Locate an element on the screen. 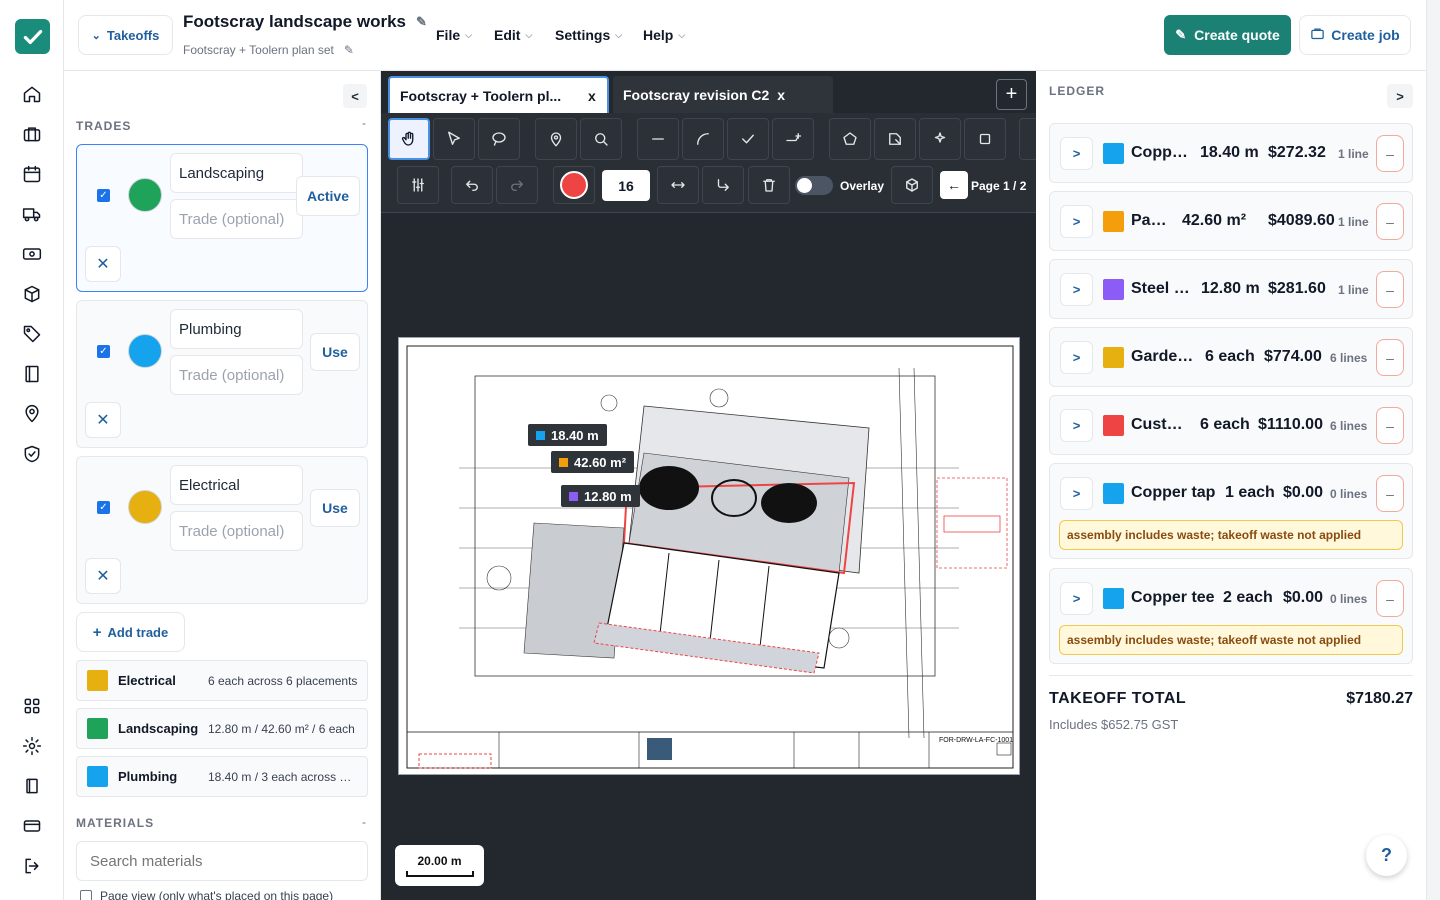  app-logo-check-icon is located at coordinates (32, 36).